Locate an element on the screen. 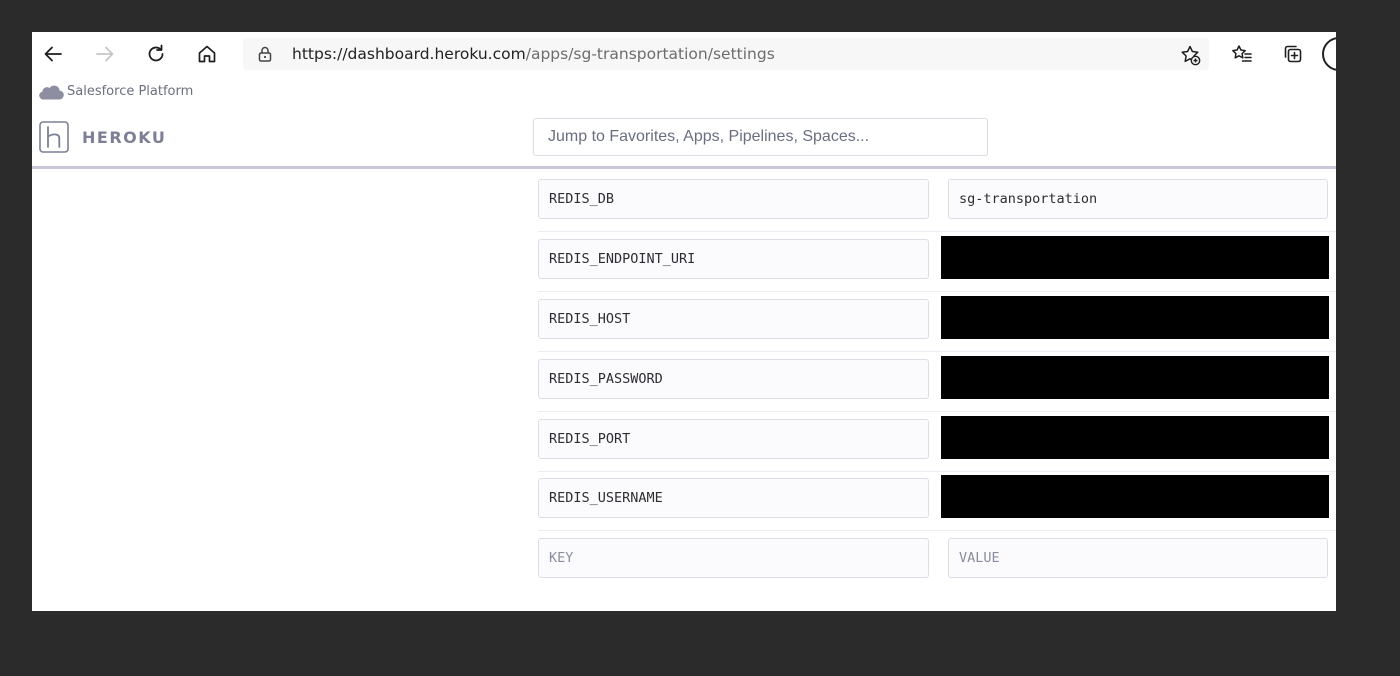  profile-icon is located at coordinates (1329, 54).